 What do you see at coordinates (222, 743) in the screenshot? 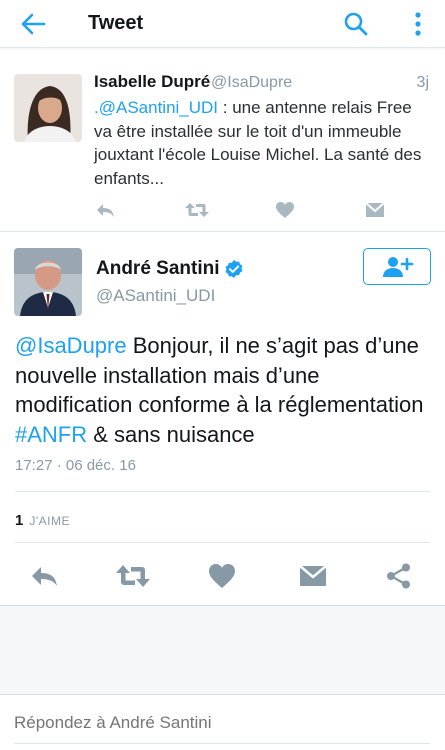
I see `reply-input-underline` at bounding box center [222, 743].